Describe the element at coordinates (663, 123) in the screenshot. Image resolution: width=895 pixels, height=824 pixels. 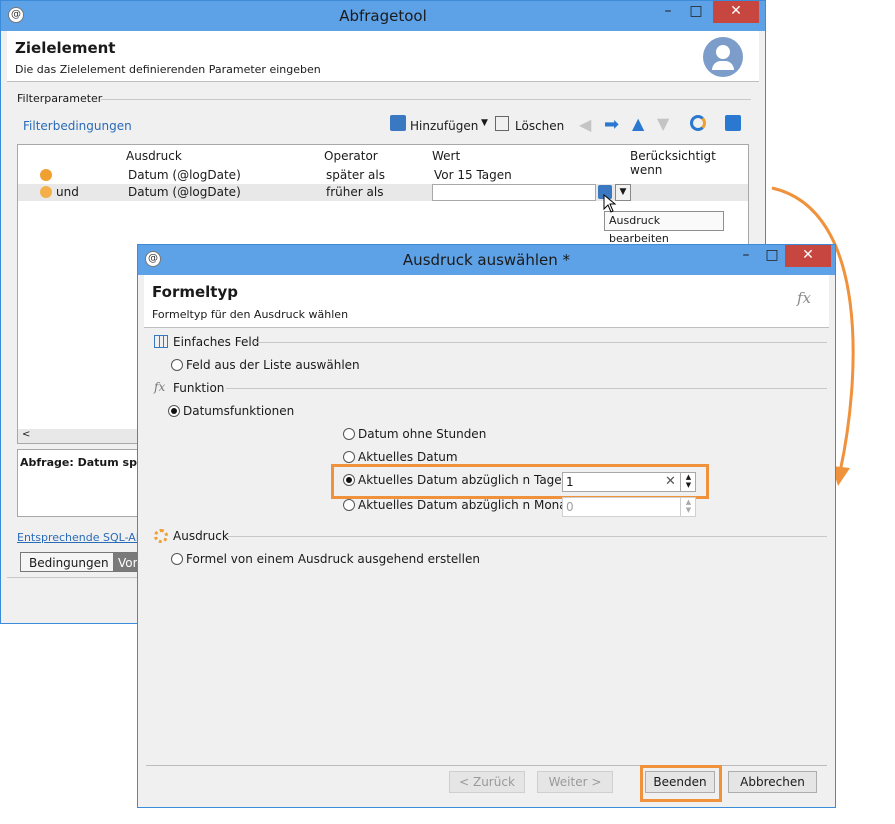
I see `arrow-down-icon: ▼` at that location.